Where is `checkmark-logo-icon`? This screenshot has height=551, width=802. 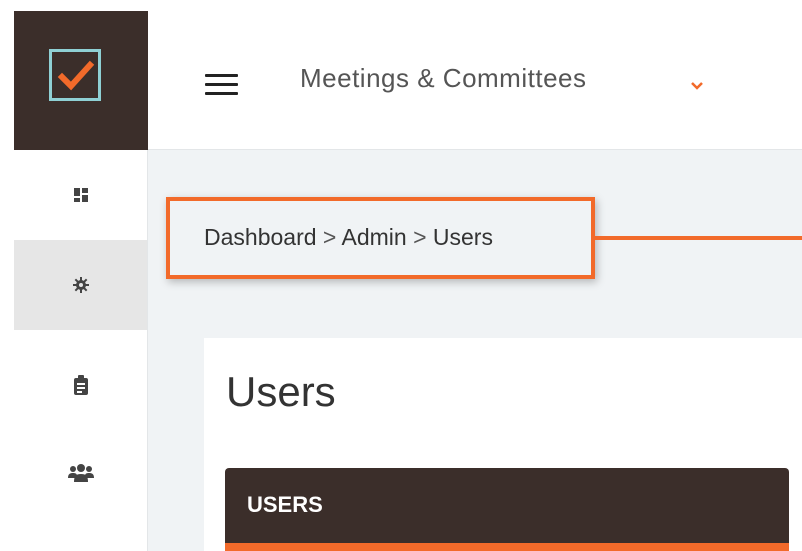
checkmark-logo-icon is located at coordinates (75, 75).